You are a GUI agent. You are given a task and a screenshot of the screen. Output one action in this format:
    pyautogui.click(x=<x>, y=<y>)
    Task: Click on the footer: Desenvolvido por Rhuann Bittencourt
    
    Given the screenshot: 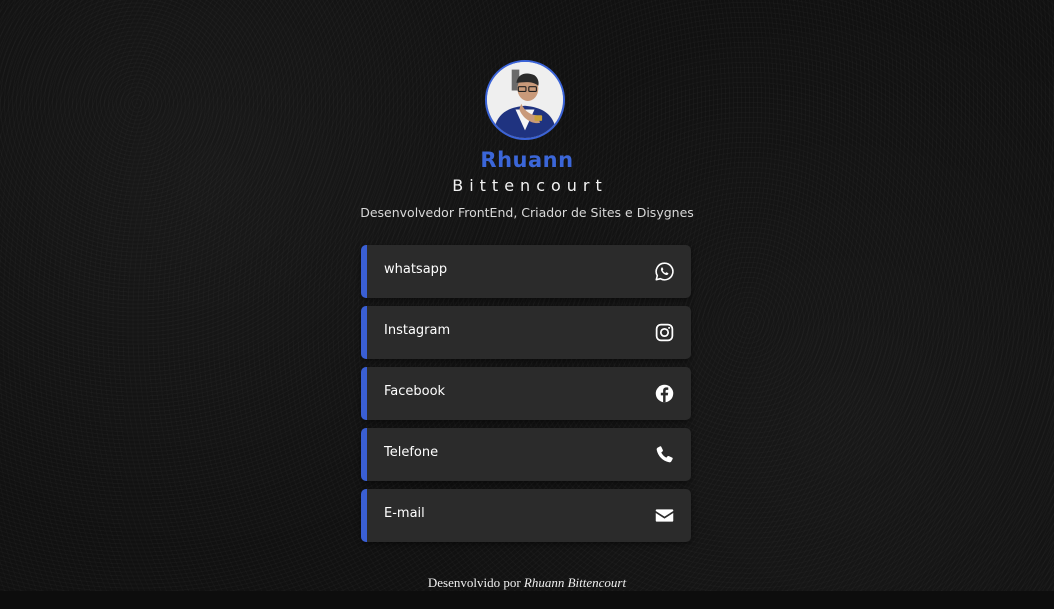 What is the action you would take?
    pyautogui.click(x=527, y=583)
    